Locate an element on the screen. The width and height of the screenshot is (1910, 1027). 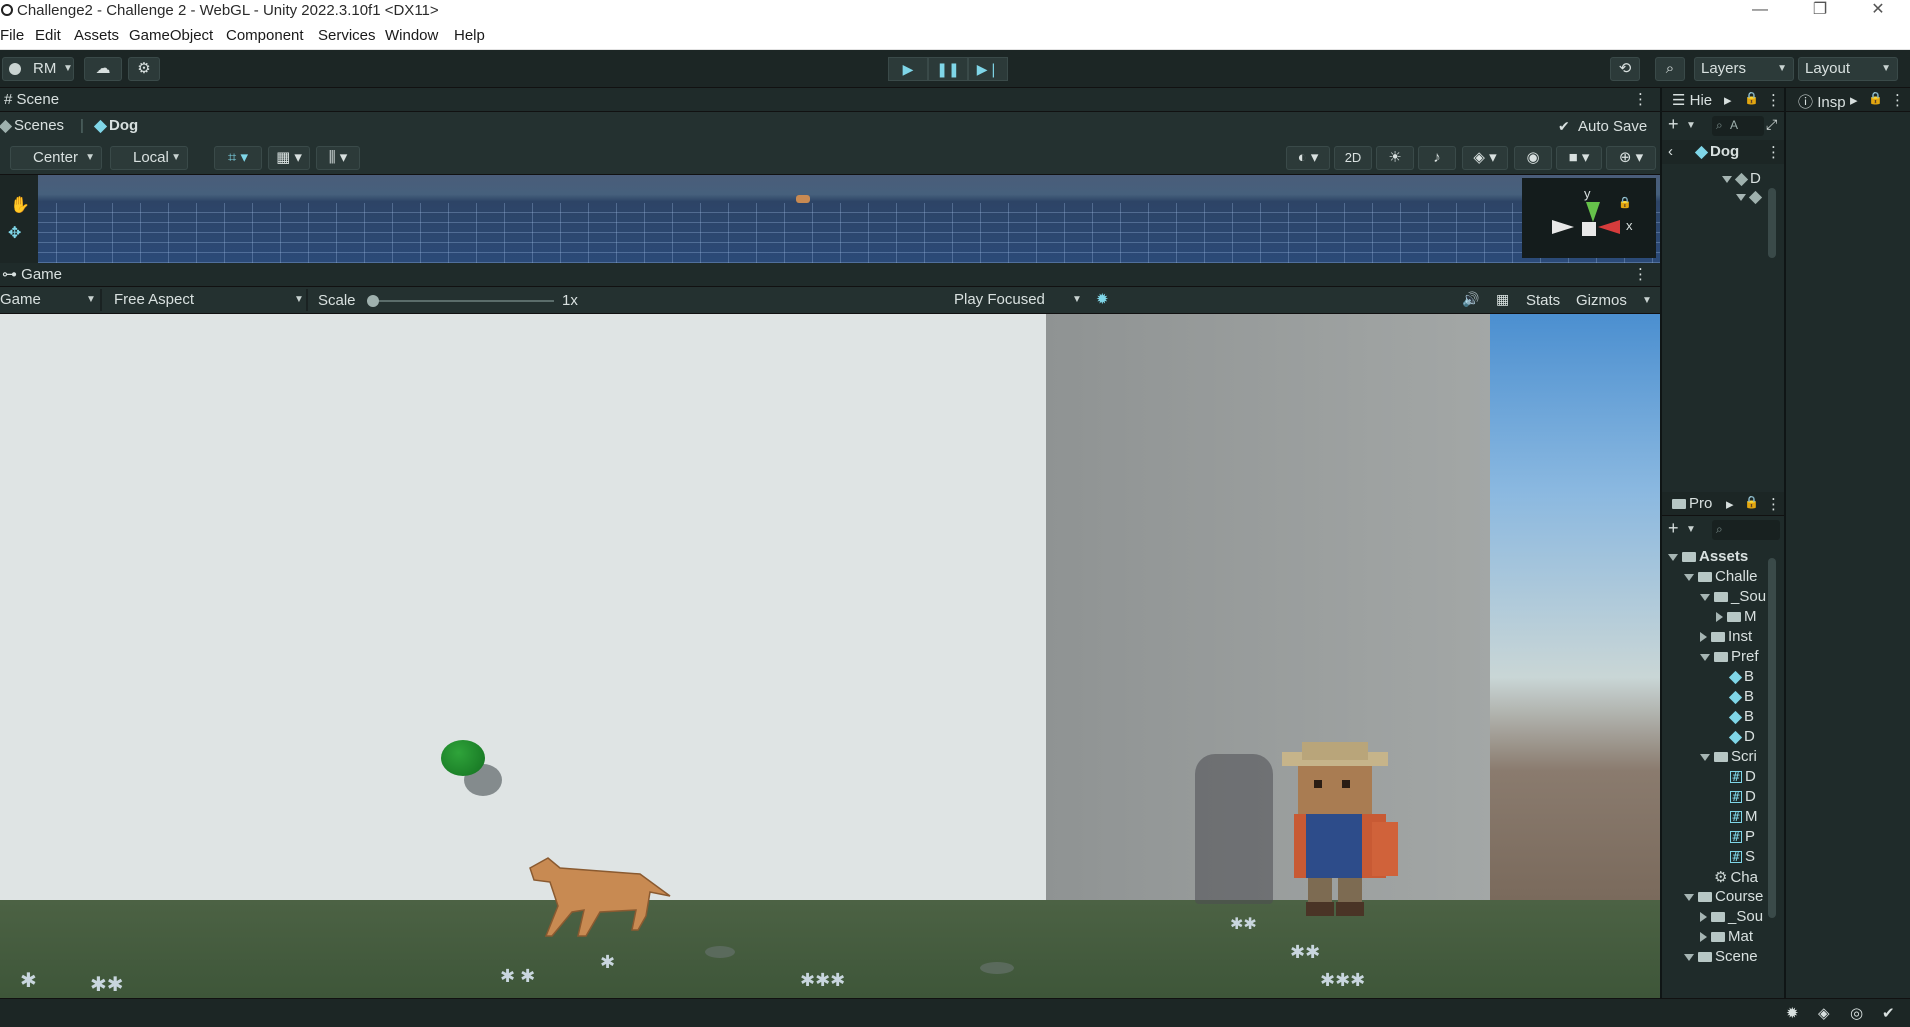
effects-button: ◈ ▾ is located at coordinates (1485, 158).